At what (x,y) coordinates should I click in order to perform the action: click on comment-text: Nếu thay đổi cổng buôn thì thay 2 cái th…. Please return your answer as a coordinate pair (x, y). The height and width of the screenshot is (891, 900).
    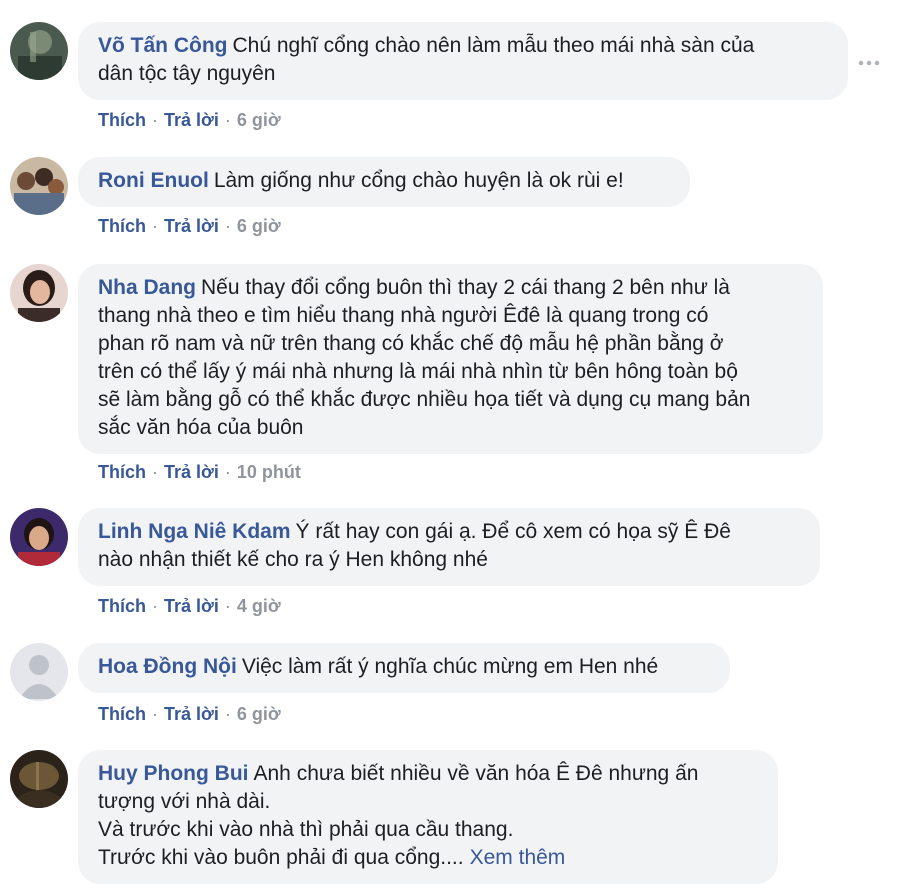
    Looking at the image, I should click on (424, 357).